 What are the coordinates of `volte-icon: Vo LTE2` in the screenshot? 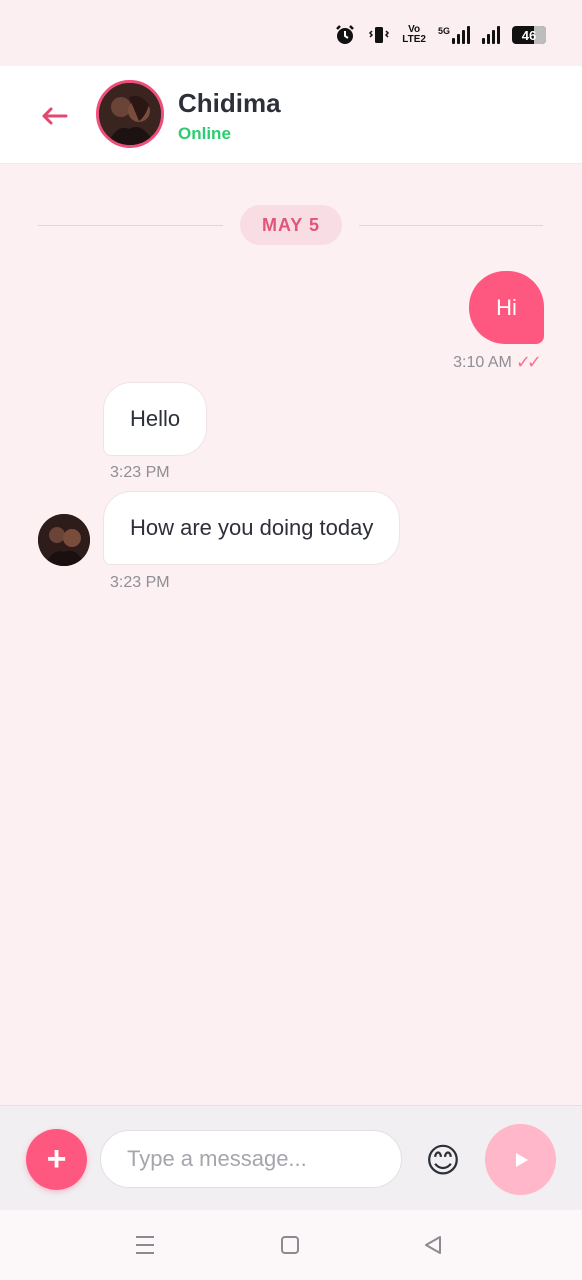 It's located at (414, 35).